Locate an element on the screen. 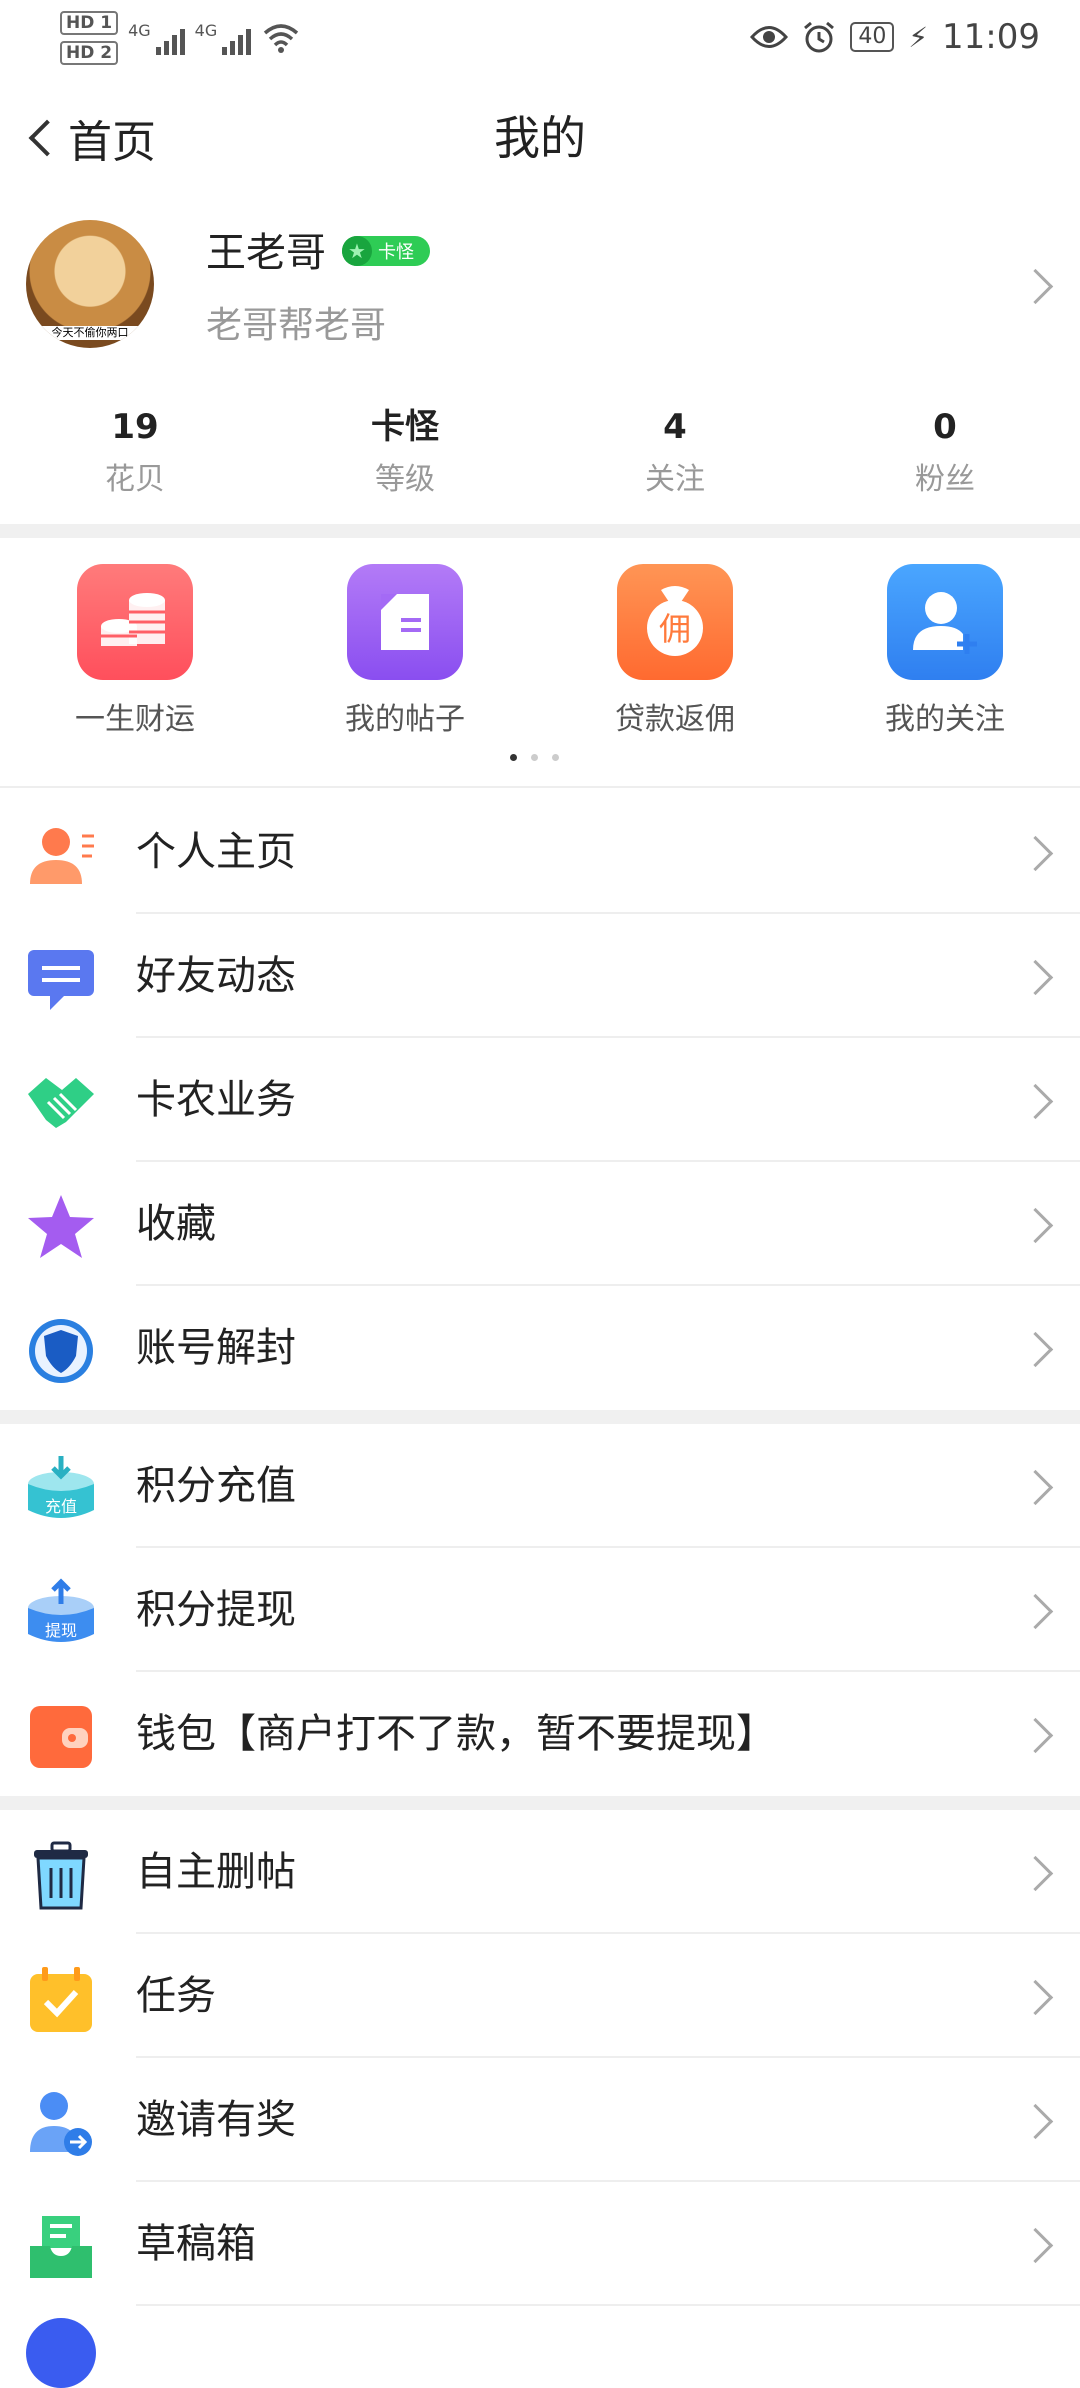 The height and width of the screenshot is (2388, 1080). status-bar: HD 1 HD 2 4G 4G 40 ⚡ 11:09 is located at coordinates (540, 37).